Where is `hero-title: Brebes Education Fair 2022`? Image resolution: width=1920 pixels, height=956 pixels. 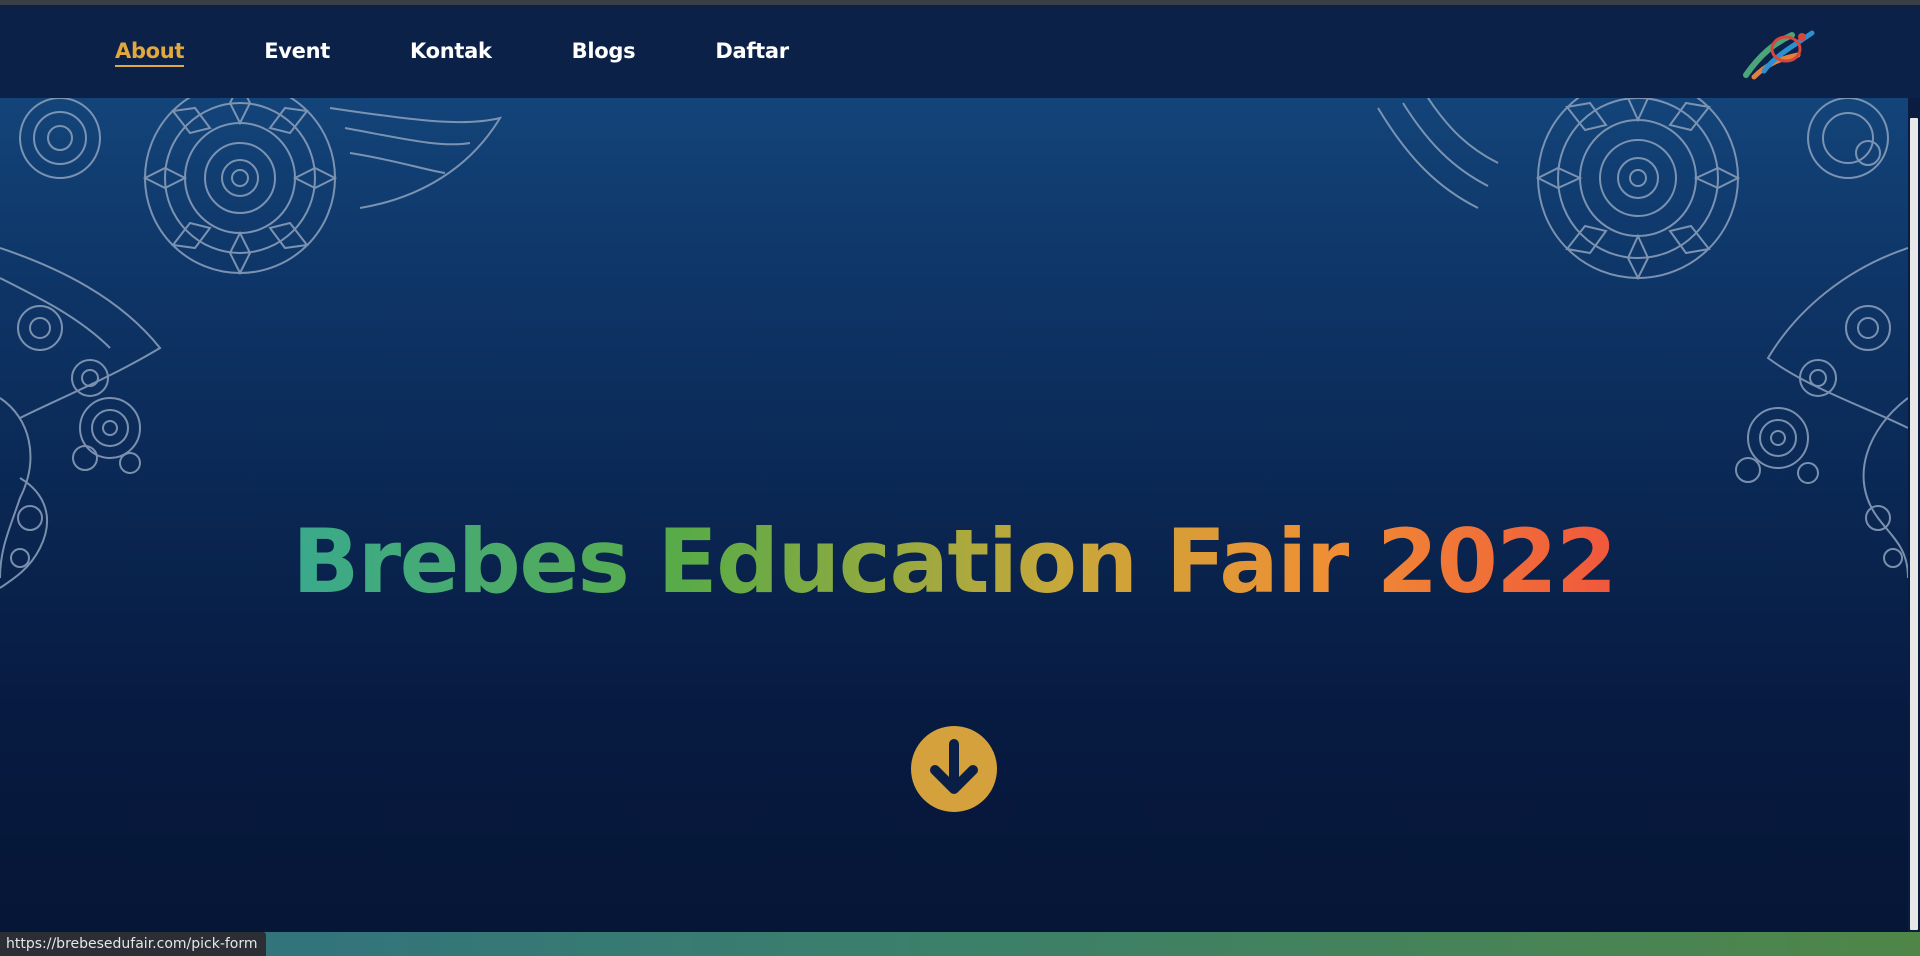
hero-title: Brebes Education Fair 2022 is located at coordinates (954, 562).